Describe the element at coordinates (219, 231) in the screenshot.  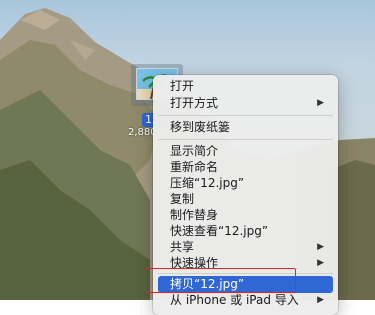
I see `menu-item-label: 快速查看“12.jpg”` at that location.